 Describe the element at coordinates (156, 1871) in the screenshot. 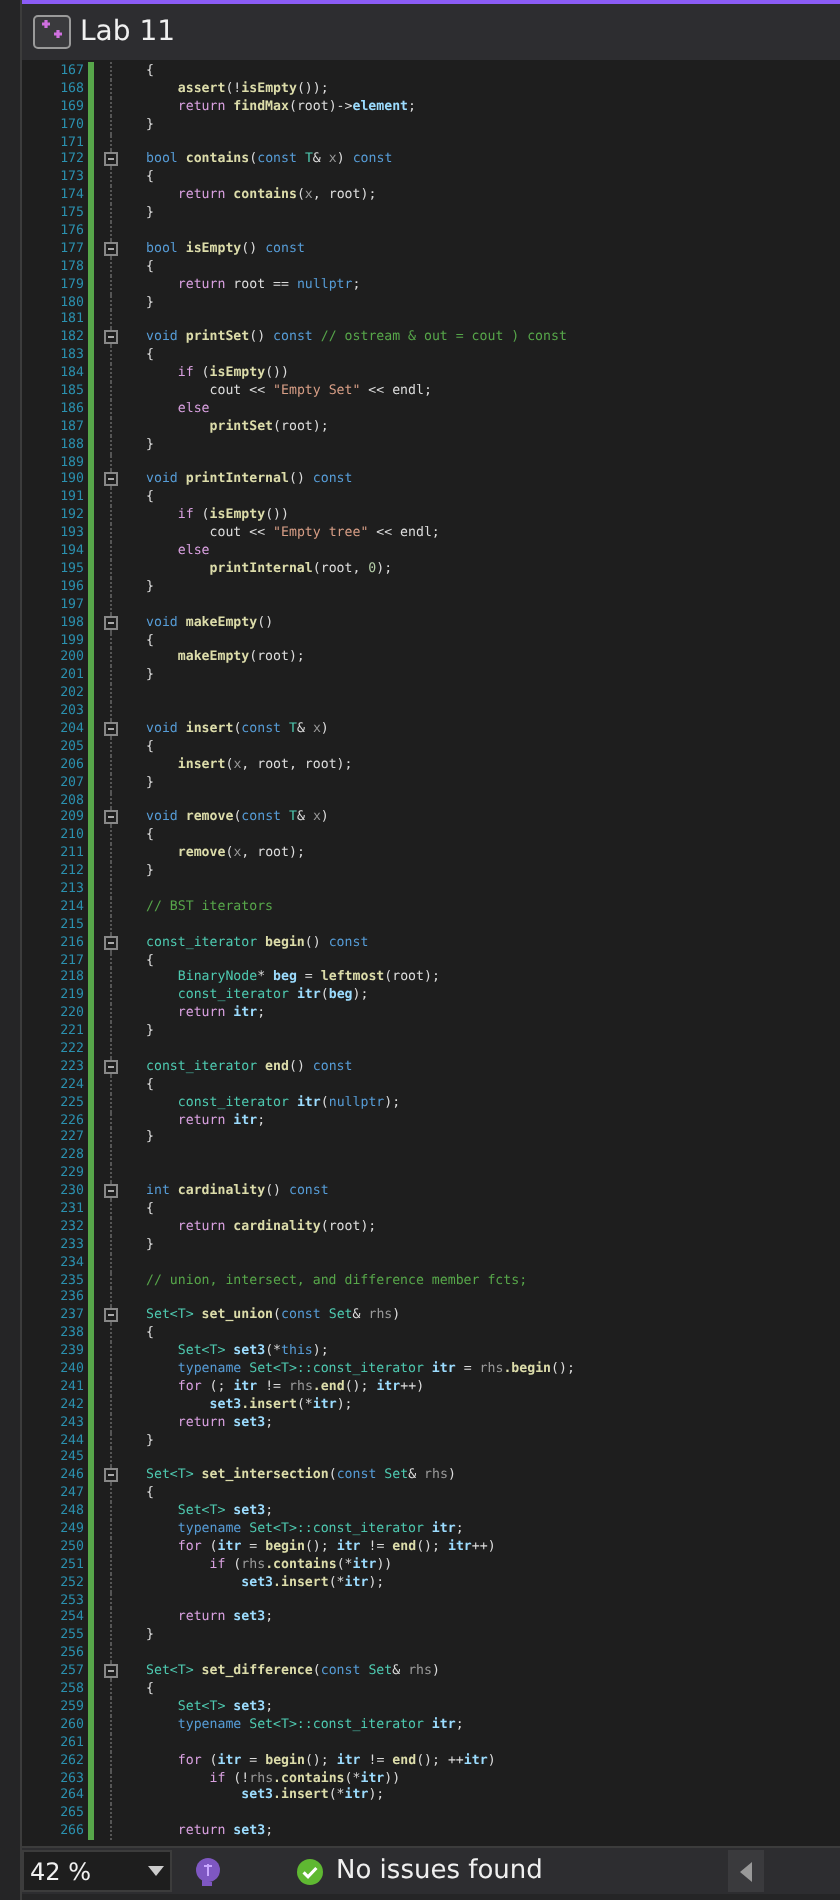

I see `caret-icon` at that location.